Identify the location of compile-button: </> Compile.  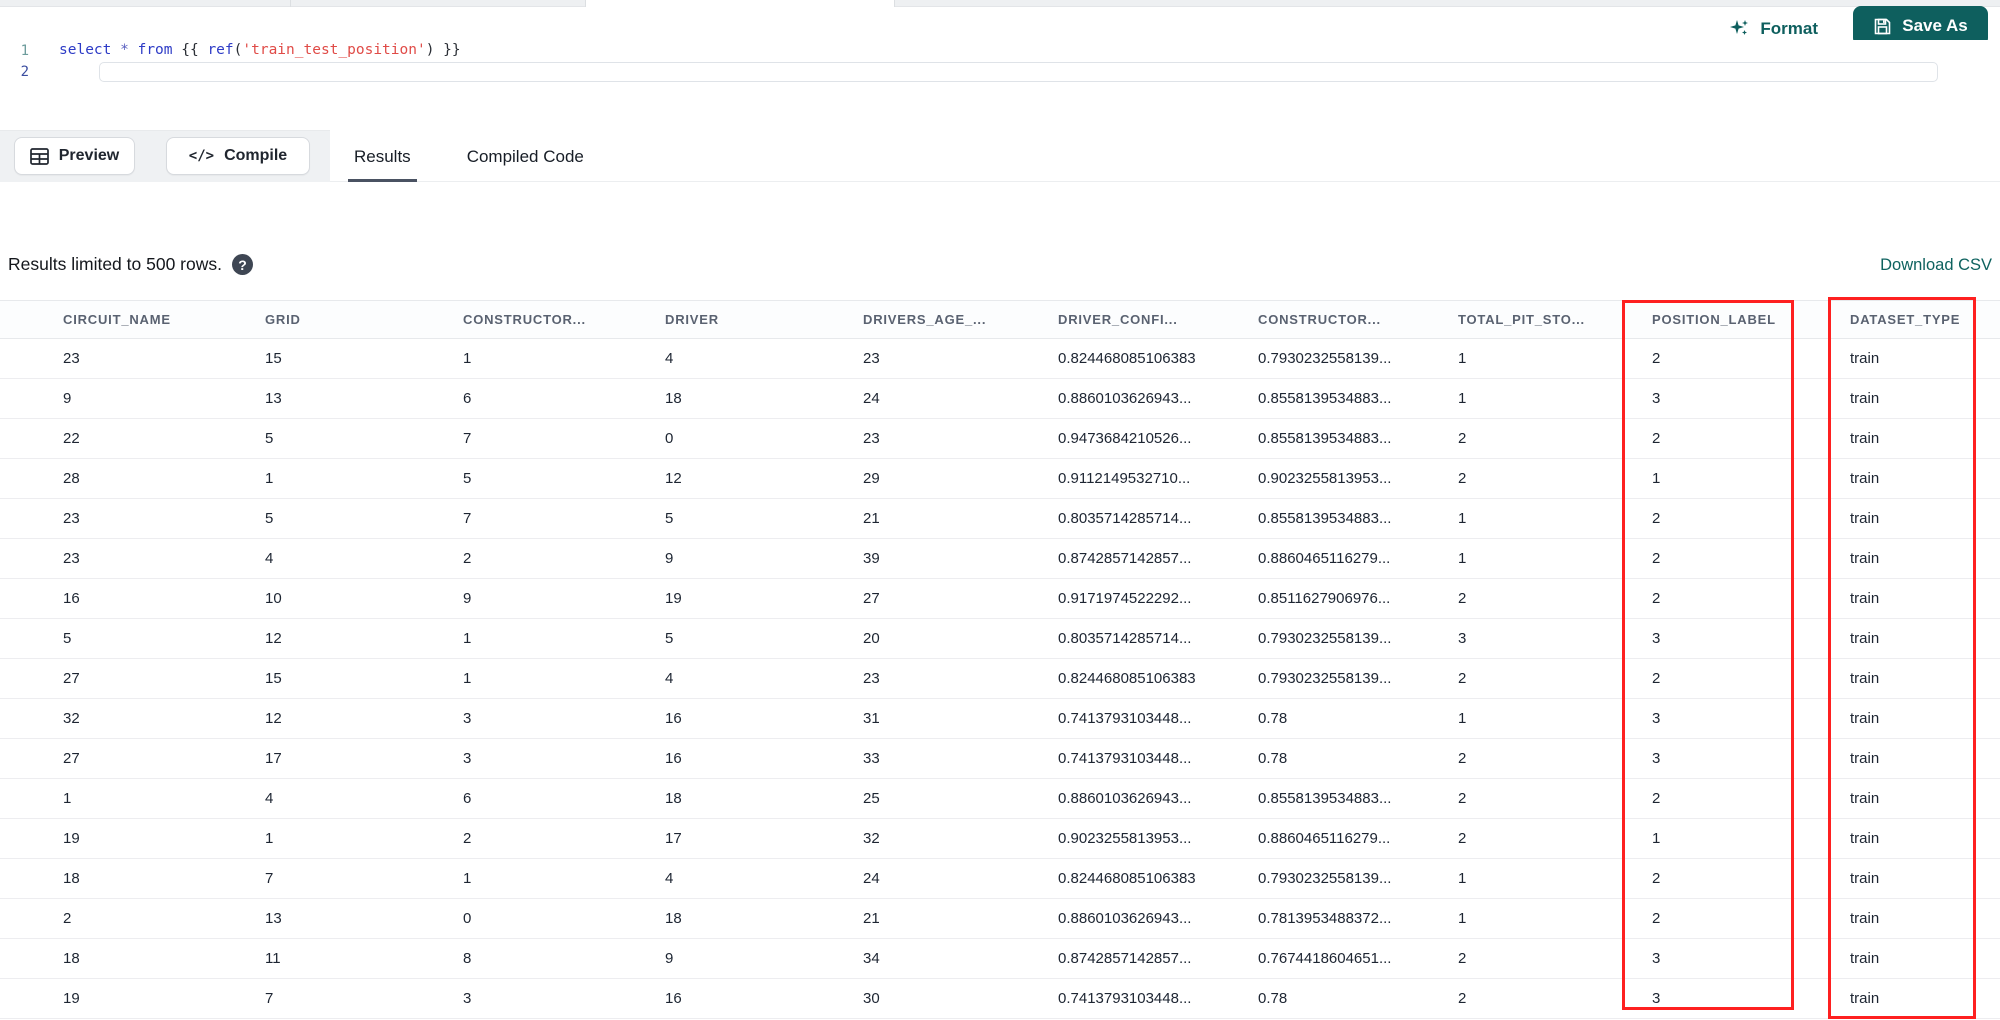
(238, 156).